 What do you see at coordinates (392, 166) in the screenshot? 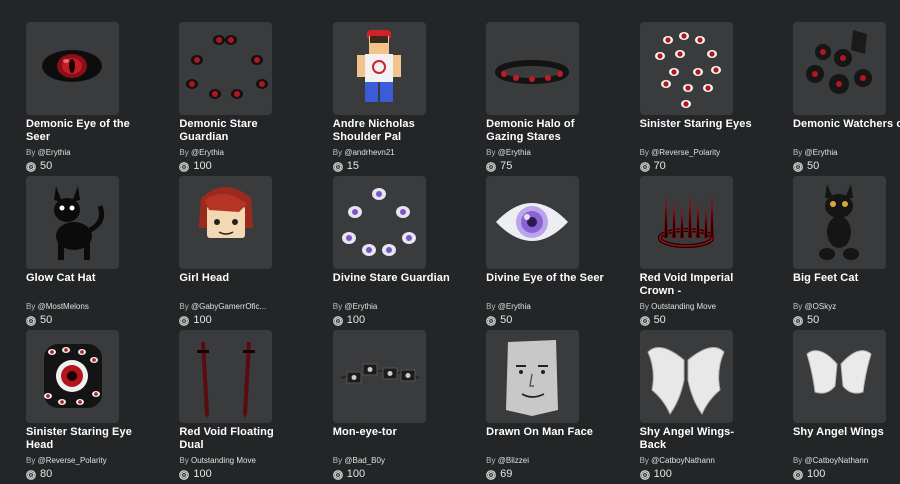
I see `item-price: 15` at bounding box center [392, 166].